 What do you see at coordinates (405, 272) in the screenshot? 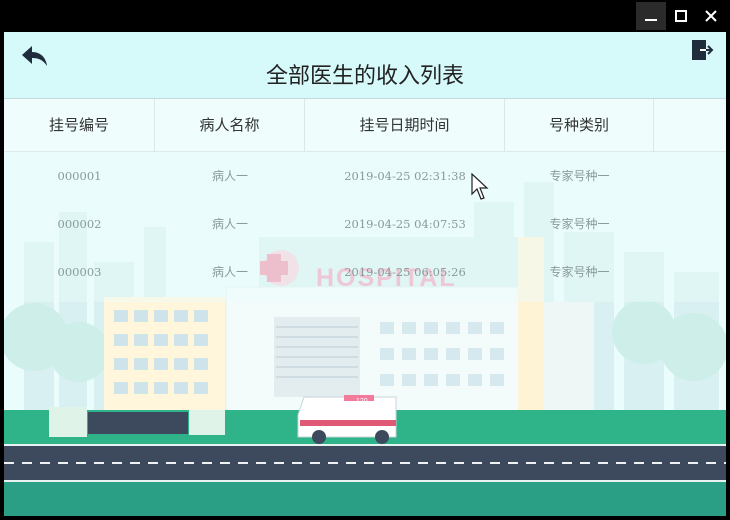
I see `cell-datetime: 2019-04-25 06:05:26` at bounding box center [405, 272].